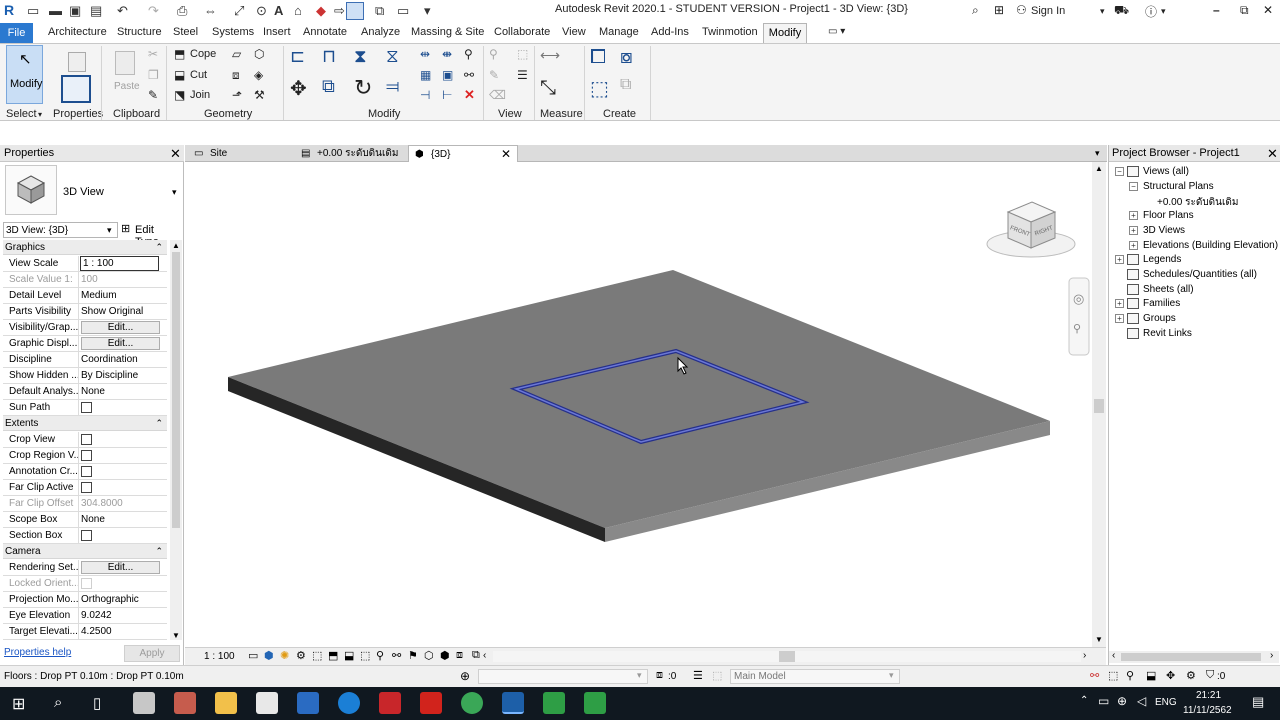  I want to click on volume-icon: ◁, so click(1141, 701).